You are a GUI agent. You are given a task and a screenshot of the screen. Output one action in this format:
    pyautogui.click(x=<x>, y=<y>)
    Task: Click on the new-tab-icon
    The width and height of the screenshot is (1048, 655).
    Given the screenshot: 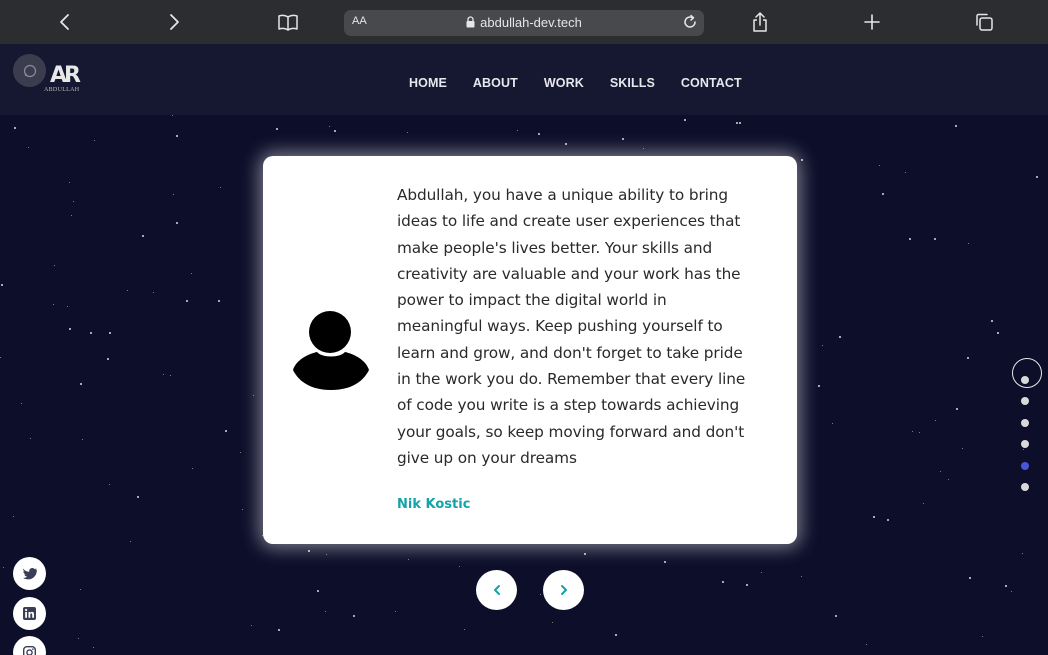 What is the action you would take?
    pyautogui.click(x=872, y=22)
    